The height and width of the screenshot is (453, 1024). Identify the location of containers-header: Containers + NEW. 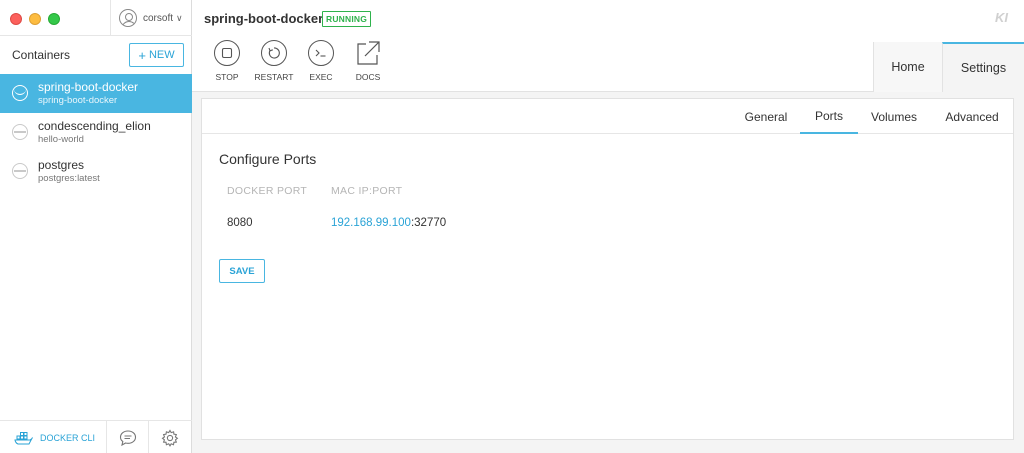
(96, 55).